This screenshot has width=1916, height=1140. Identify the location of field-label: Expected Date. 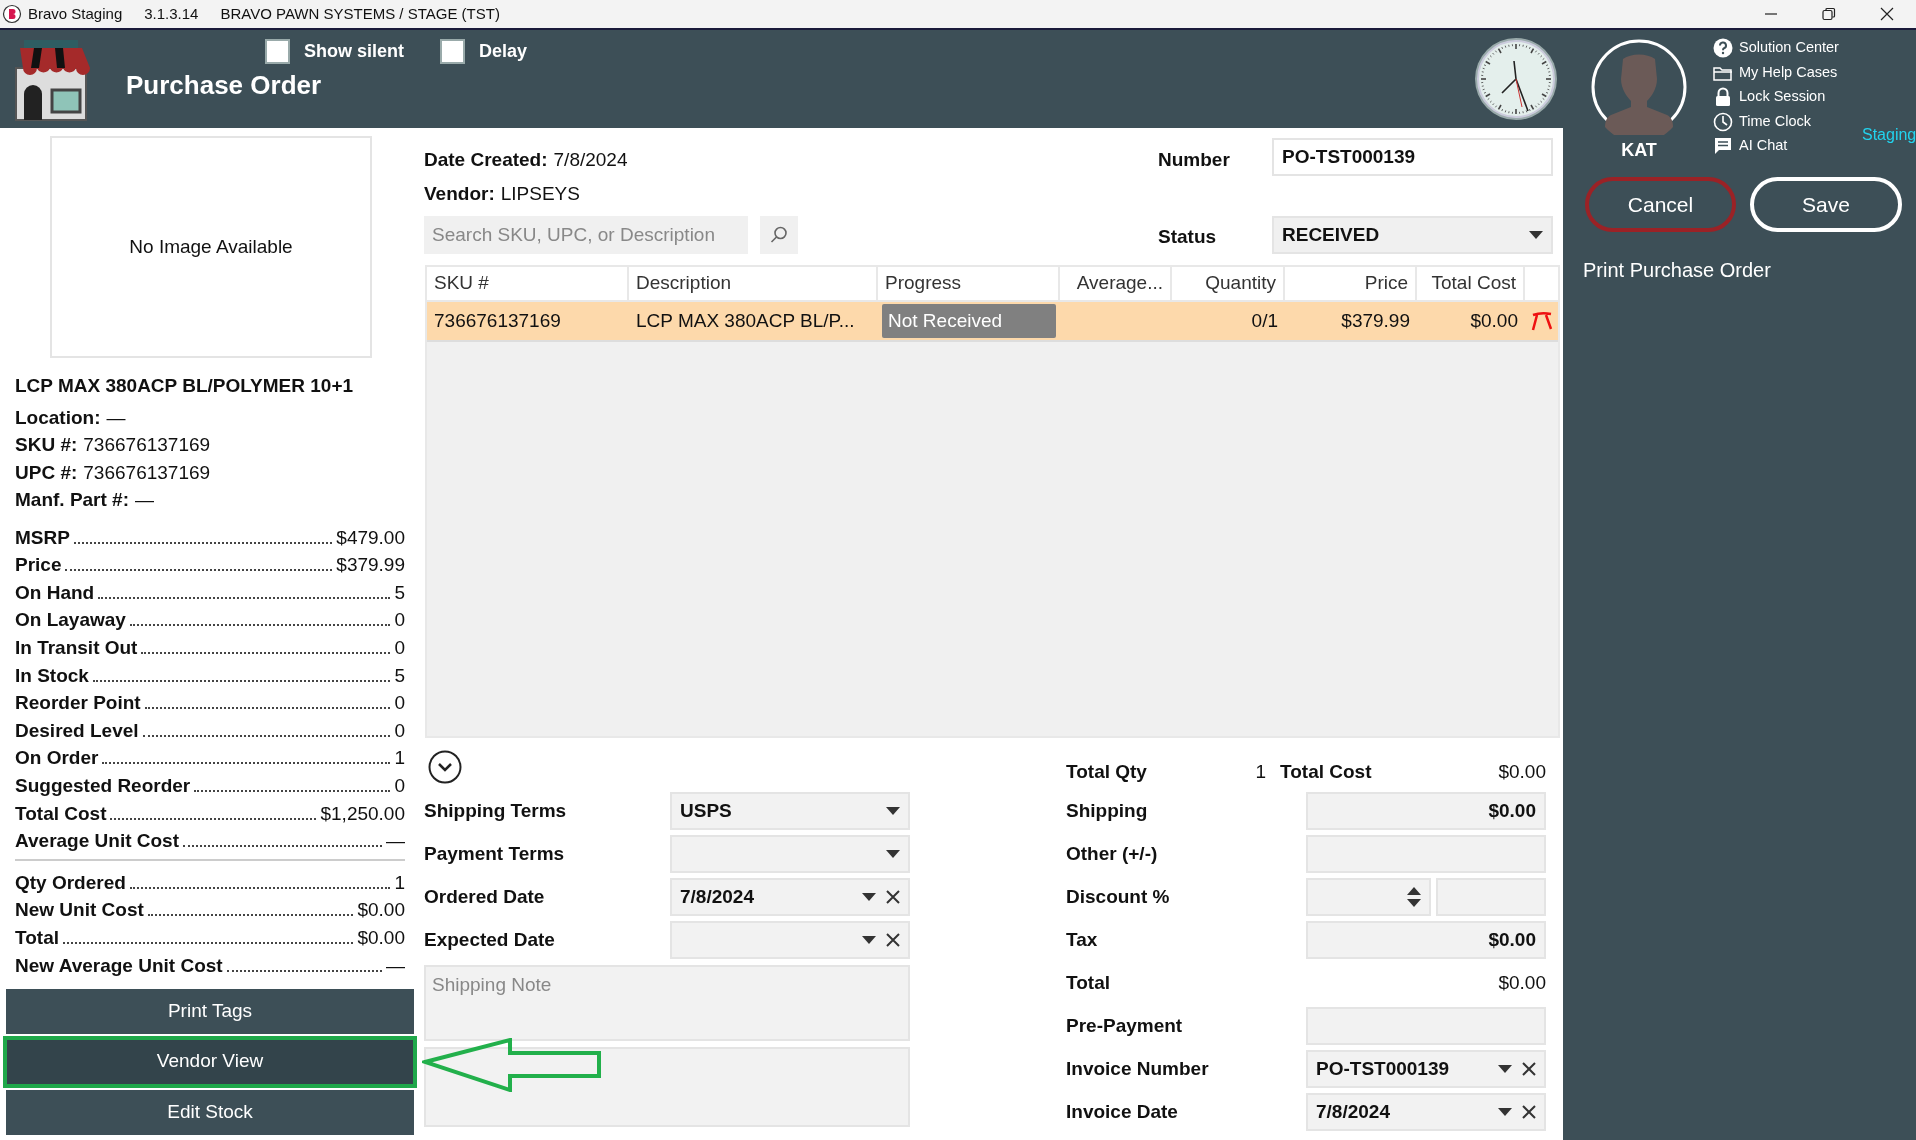
(490, 939).